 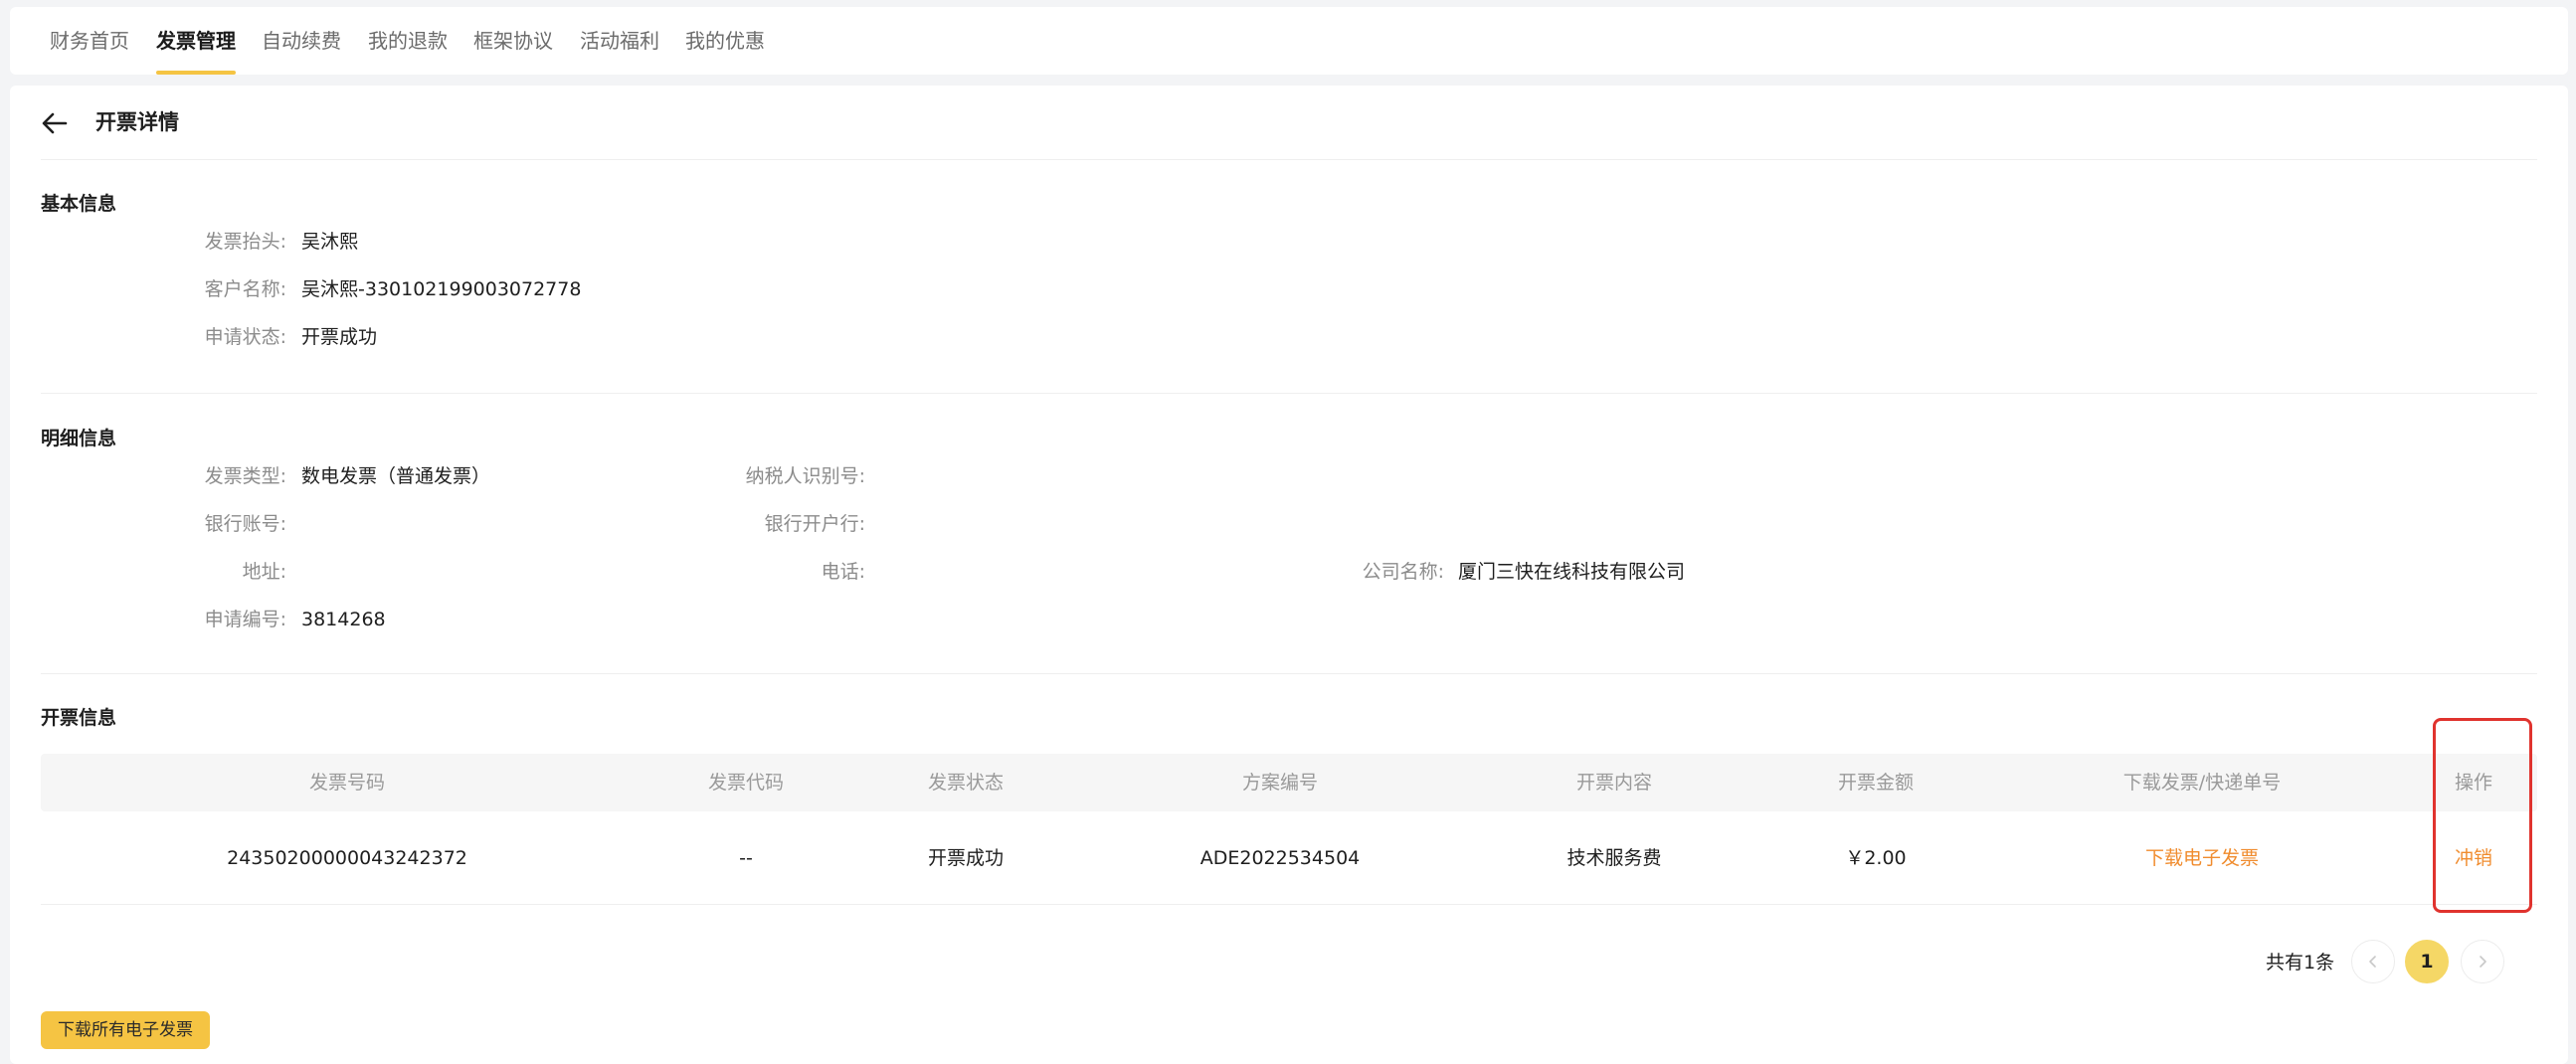 What do you see at coordinates (746, 783) in the screenshot?
I see `column-header: 发票代码` at bounding box center [746, 783].